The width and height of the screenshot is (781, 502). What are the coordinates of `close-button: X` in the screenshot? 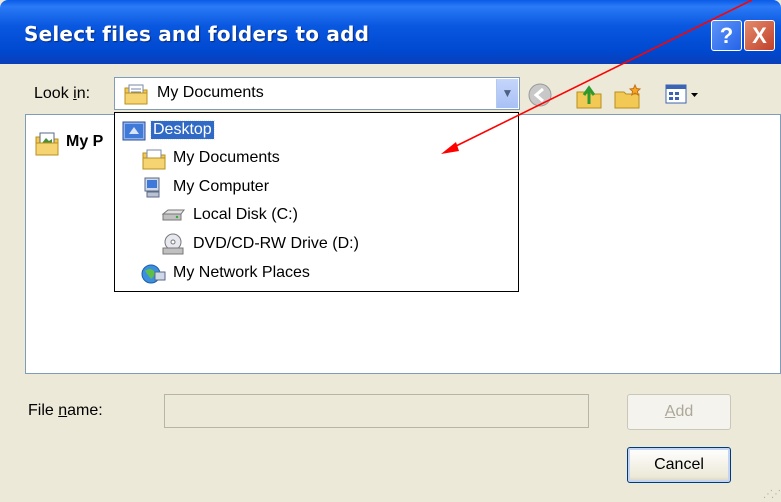 It's located at (759, 35).